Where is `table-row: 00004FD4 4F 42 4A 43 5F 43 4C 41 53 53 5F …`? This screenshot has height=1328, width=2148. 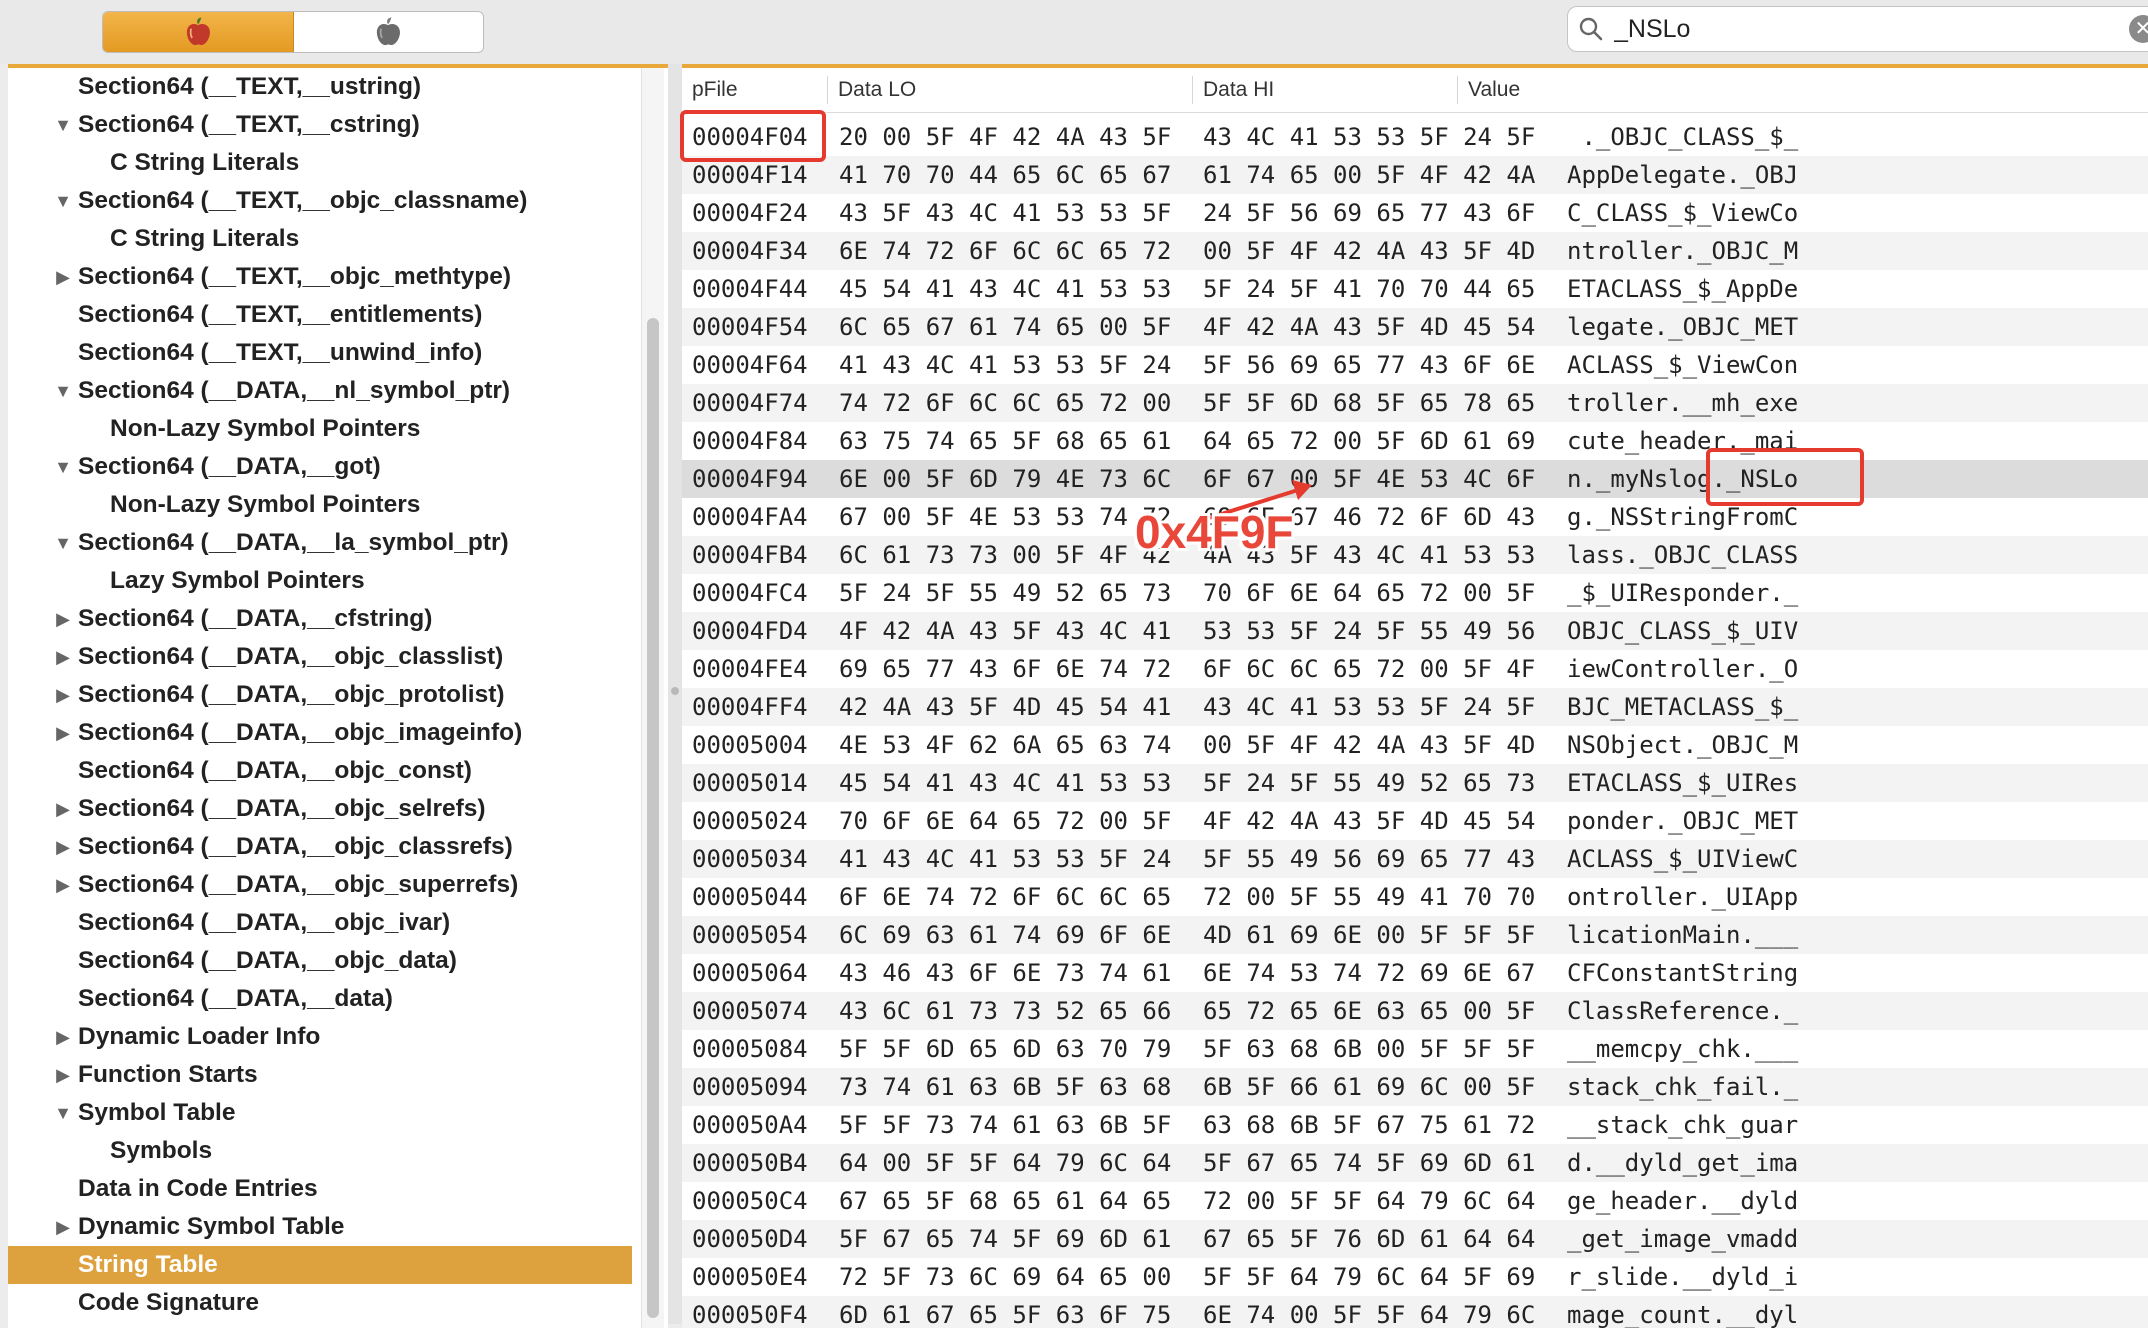 table-row: 00004FD4 4F 42 4A 43 5F 43 4C 41 53 53 5F … is located at coordinates (1415, 631).